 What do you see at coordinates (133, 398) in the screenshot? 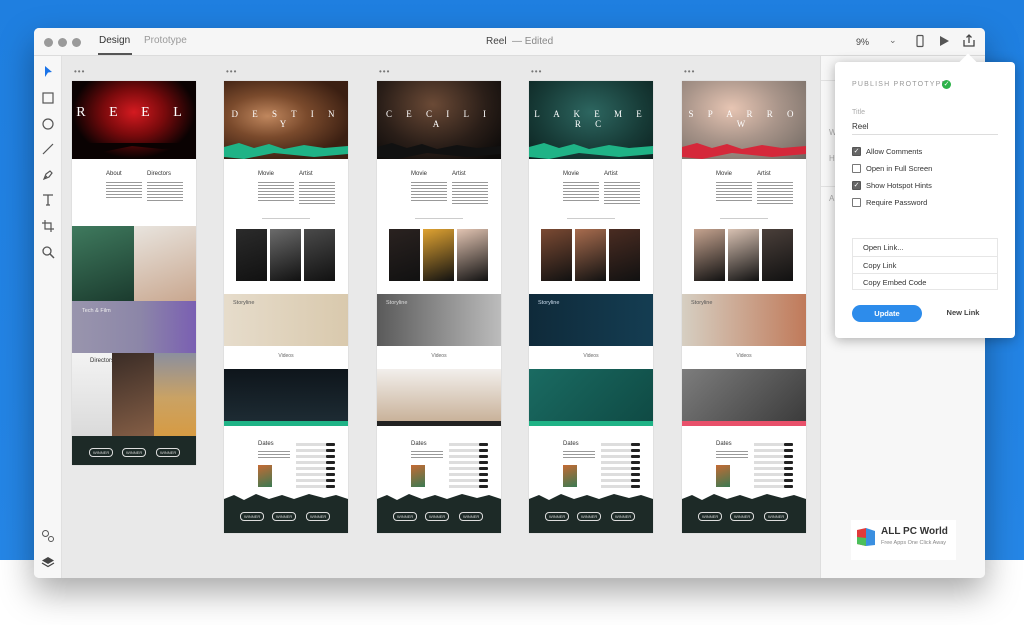
I see `portrait-photo` at bounding box center [133, 398].